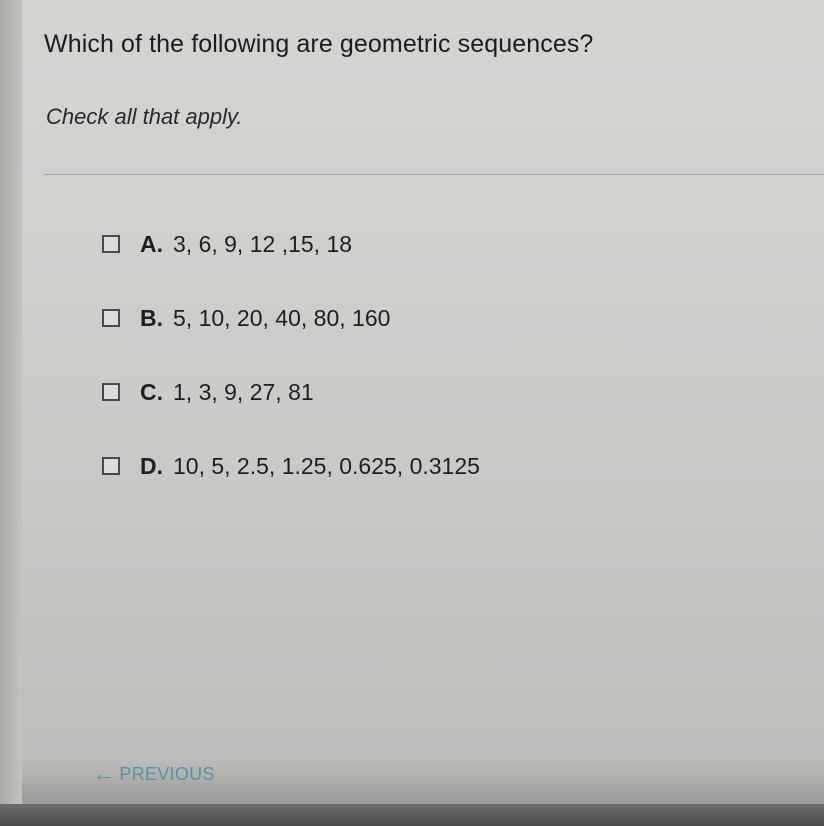 The image size is (824, 826). I want to click on option-d-checkbox, so click(111, 466).